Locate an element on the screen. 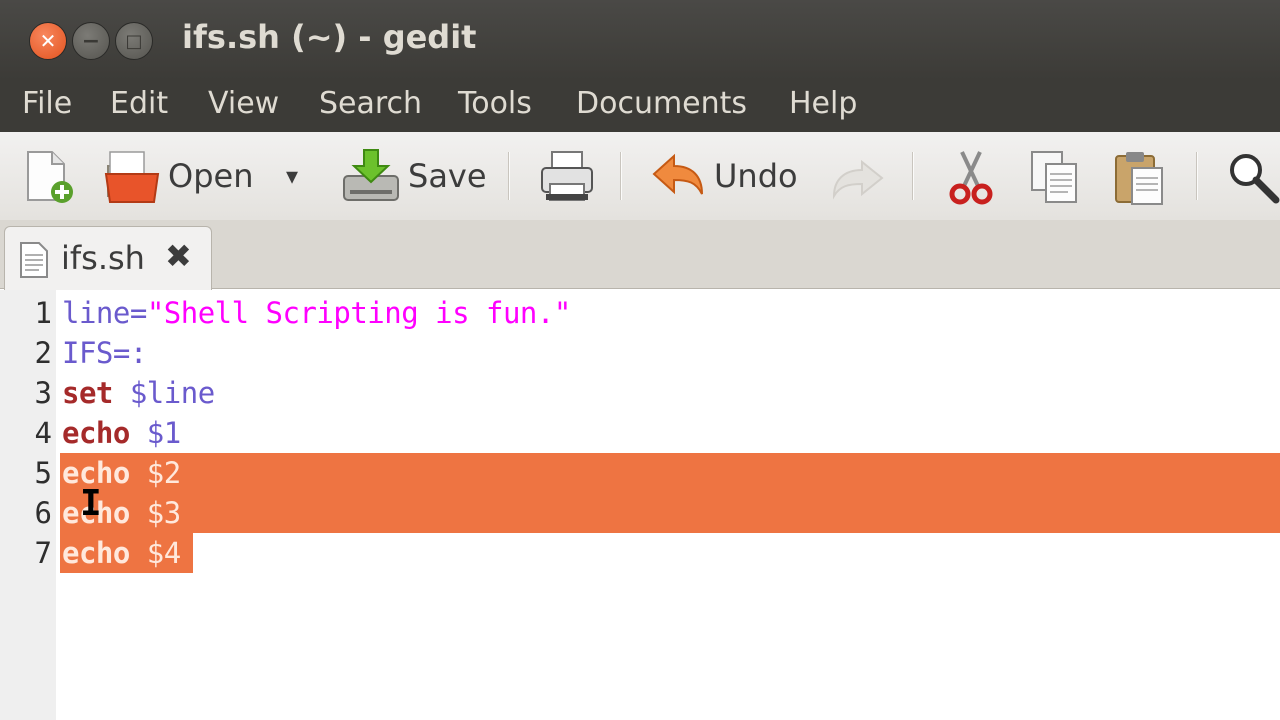 The height and width of the screenshot is (720, 1280). window-title: ifs.sh (~) - gedit is located at coordinates (329, 37).